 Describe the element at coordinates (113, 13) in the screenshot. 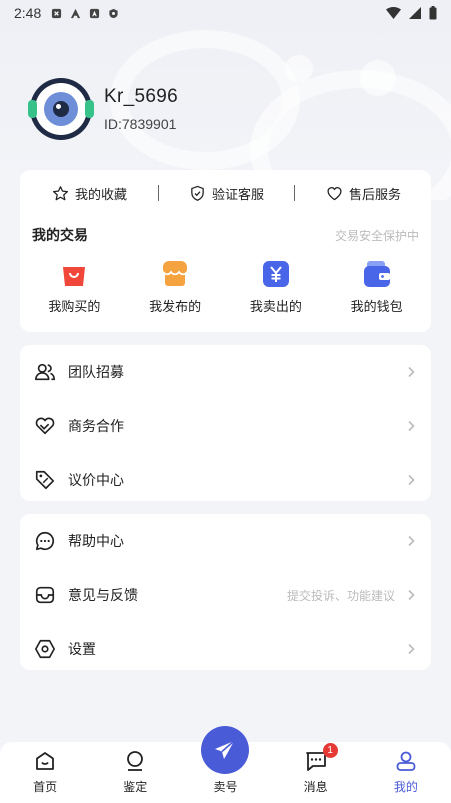

I see `notification-shield-icon` at that location.